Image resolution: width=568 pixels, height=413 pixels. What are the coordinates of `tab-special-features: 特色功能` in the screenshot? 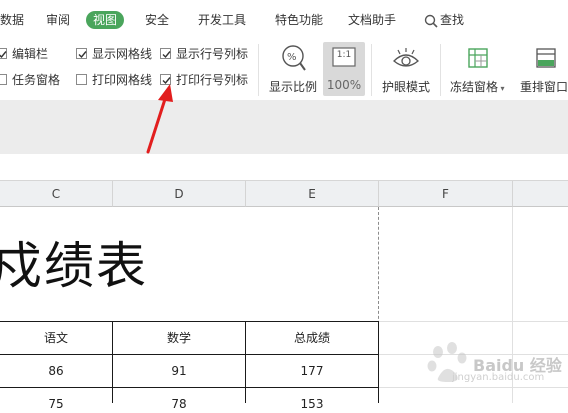 It's located at (299, 20).